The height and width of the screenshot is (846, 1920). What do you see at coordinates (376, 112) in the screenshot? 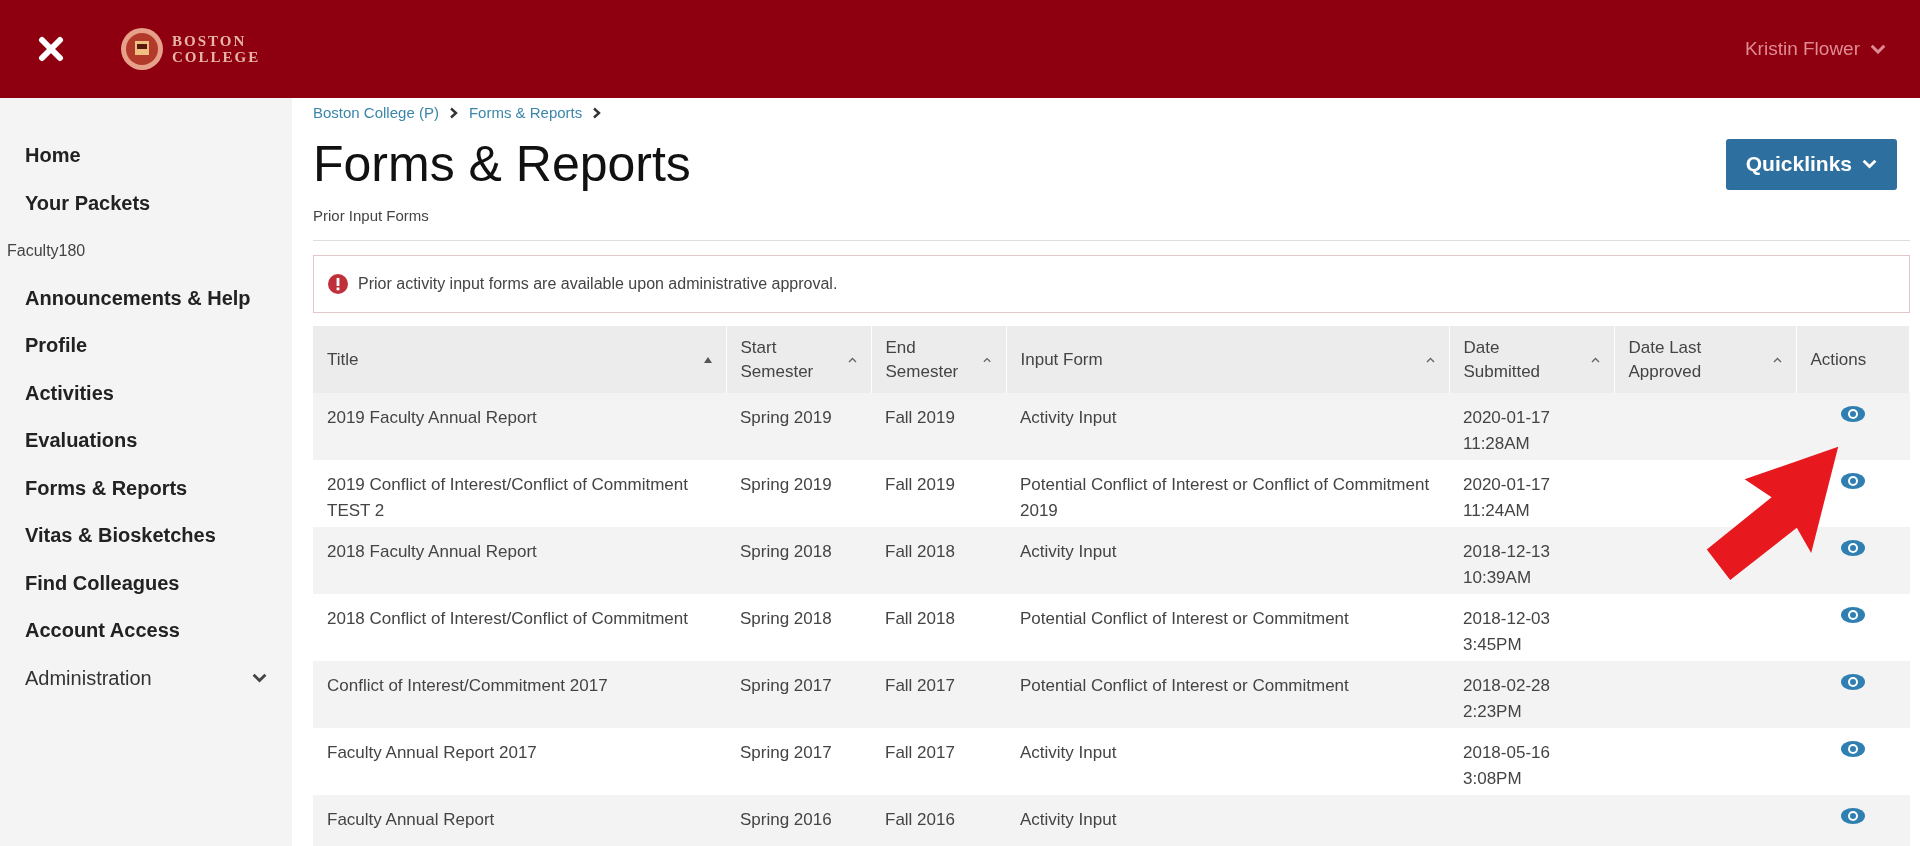
I see `breadcrumb-link: Boston College (P)` at bounding box center [376, 112].